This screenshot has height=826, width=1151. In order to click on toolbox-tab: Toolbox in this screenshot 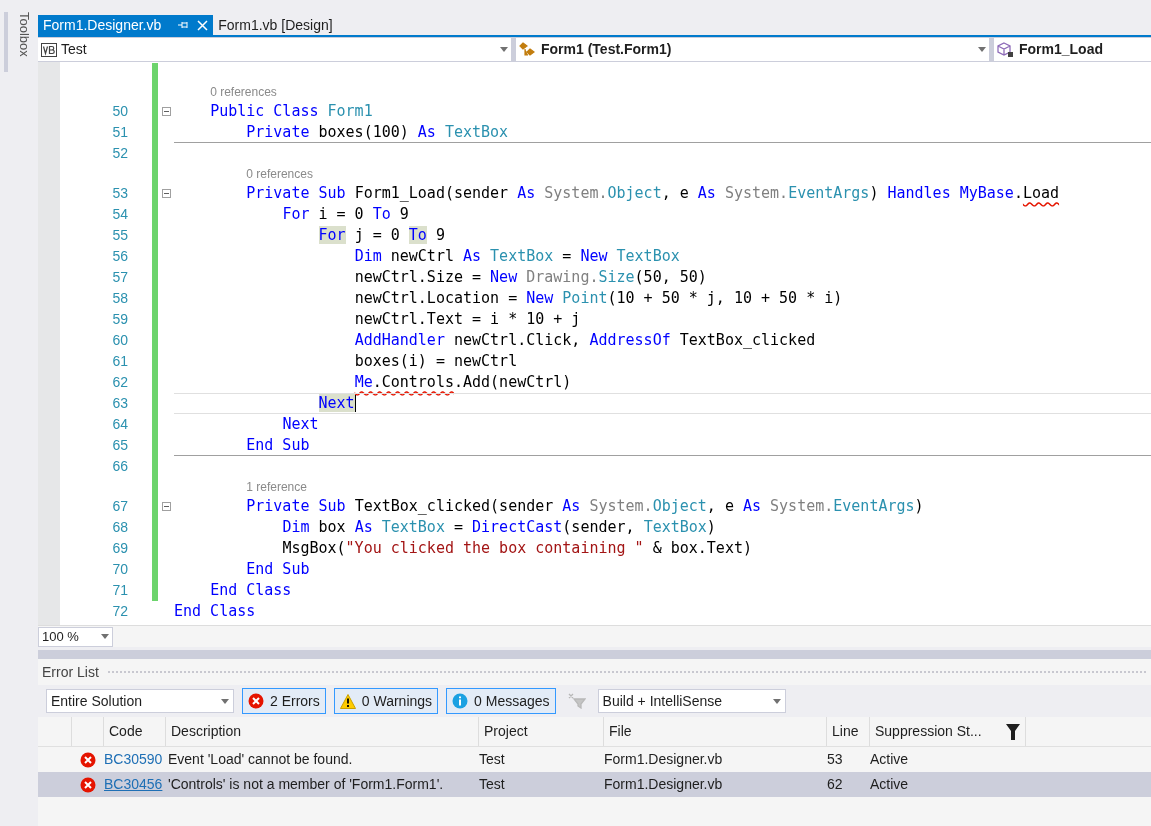, I will do `click(24, 42)`.